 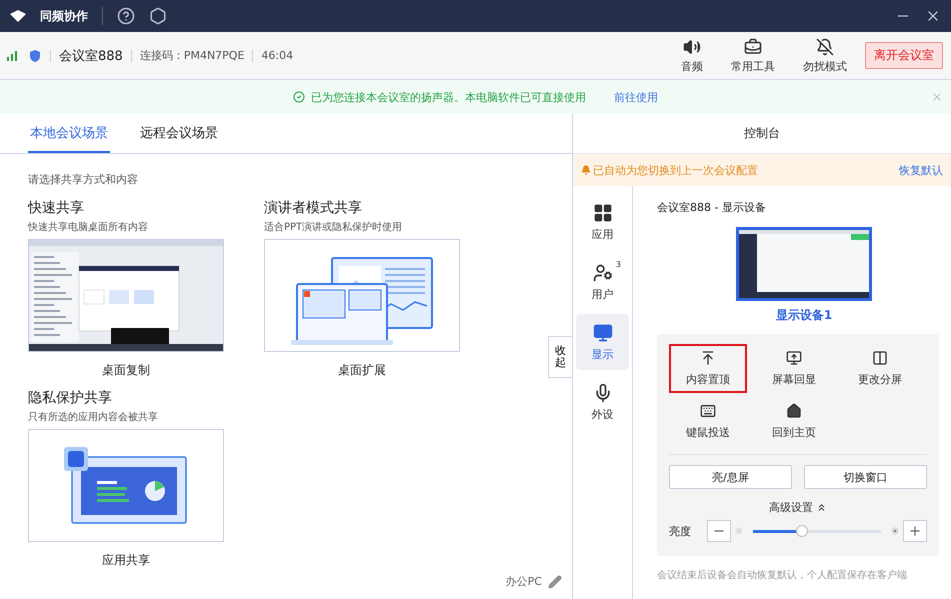 What do you see at coordinates (13, 55) in the screenshot?
I see `signal-icon` at bounding box center [13, 55].